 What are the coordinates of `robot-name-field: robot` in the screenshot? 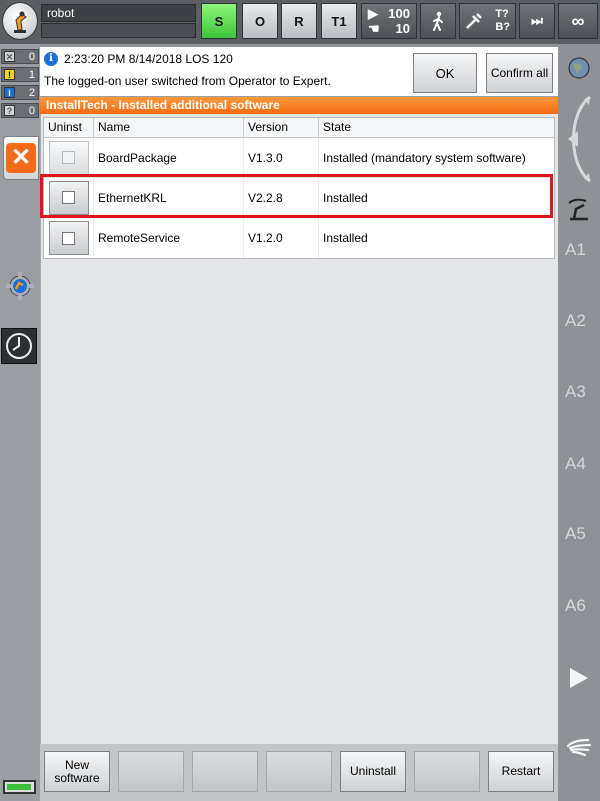 It's located at (118, 13).